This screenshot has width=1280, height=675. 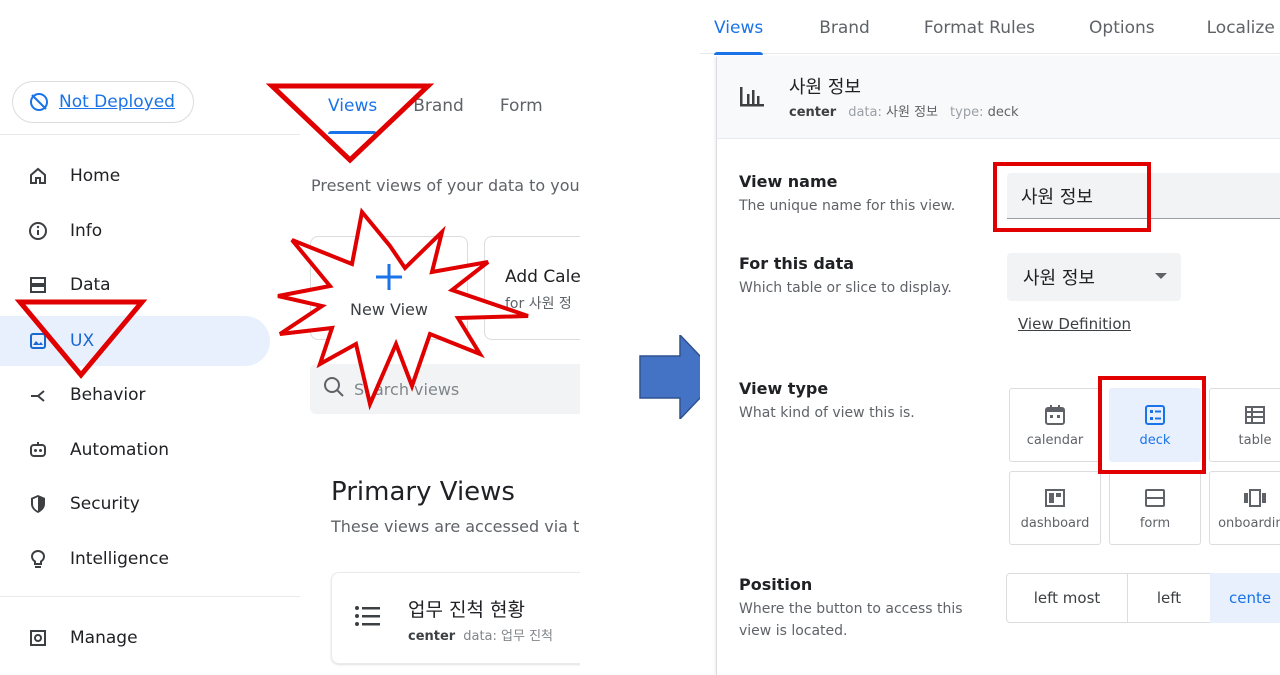 What do you see at coordinates (538, 304) in the screenshot?
I see `card-subtitle: for 사원 정` at bounding box center [538, 304].